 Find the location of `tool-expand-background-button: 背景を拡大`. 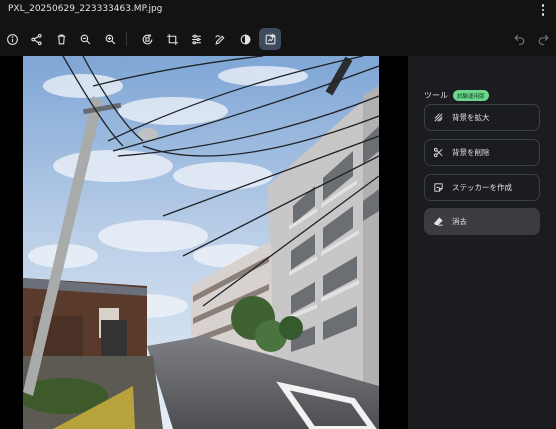

tool-expand-background-button: 背景を拡大 is located at coordinates (482, 117).